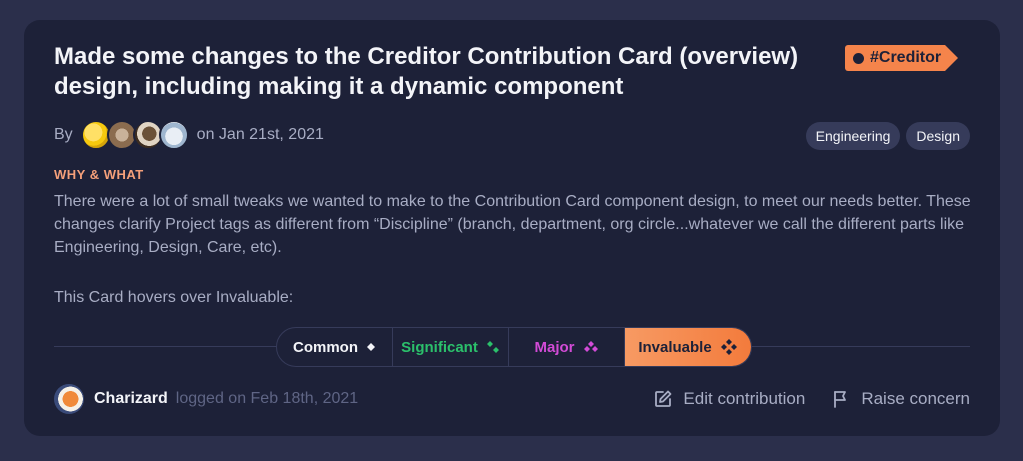 The image size is (1023, 461). I want to click on logged-date: logged on Feb 18th, 2021, so click(267, 398).